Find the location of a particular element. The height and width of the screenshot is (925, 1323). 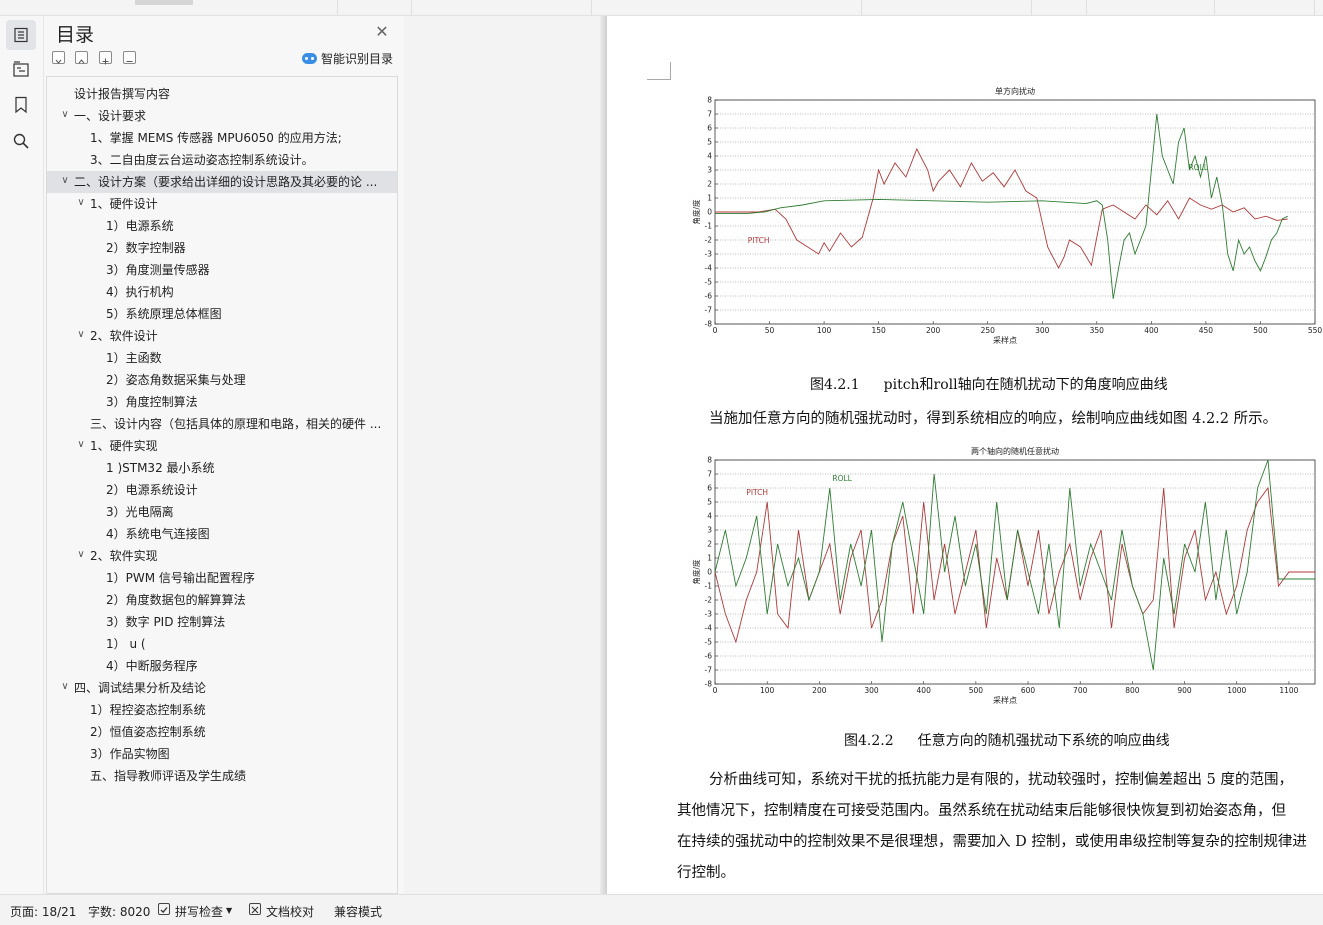

toc-item: ∨ 1、硬件实现 is located at coordinates (222, 446).